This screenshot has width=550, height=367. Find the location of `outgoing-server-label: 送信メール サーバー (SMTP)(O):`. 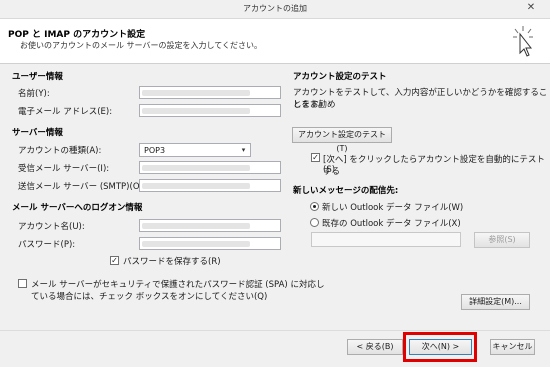

outgoing-server-label: 送信メール サーバー (SMTP)(O): is located at coordinates (82, 187).